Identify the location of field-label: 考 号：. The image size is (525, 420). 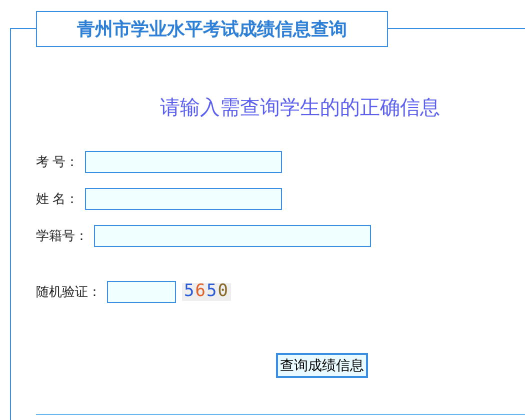
(57, 162).